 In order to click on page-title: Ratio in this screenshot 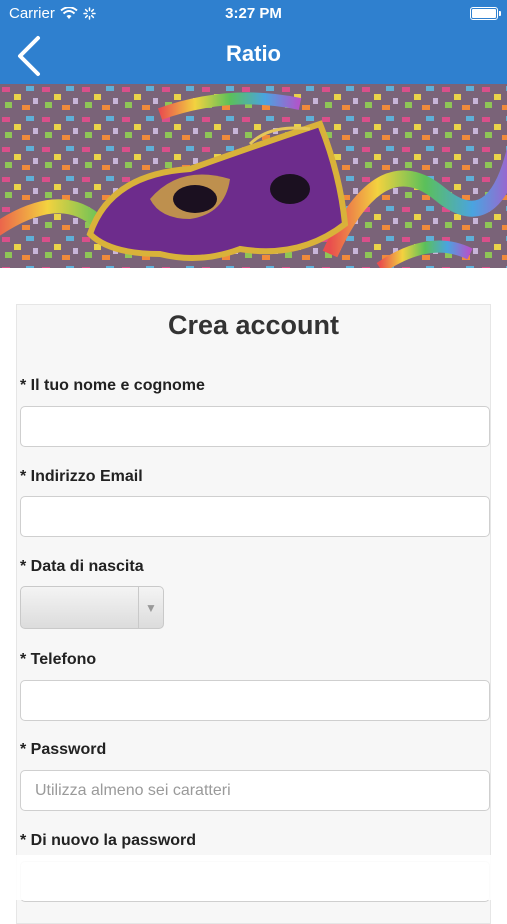, I will do `click(253, 53)`.